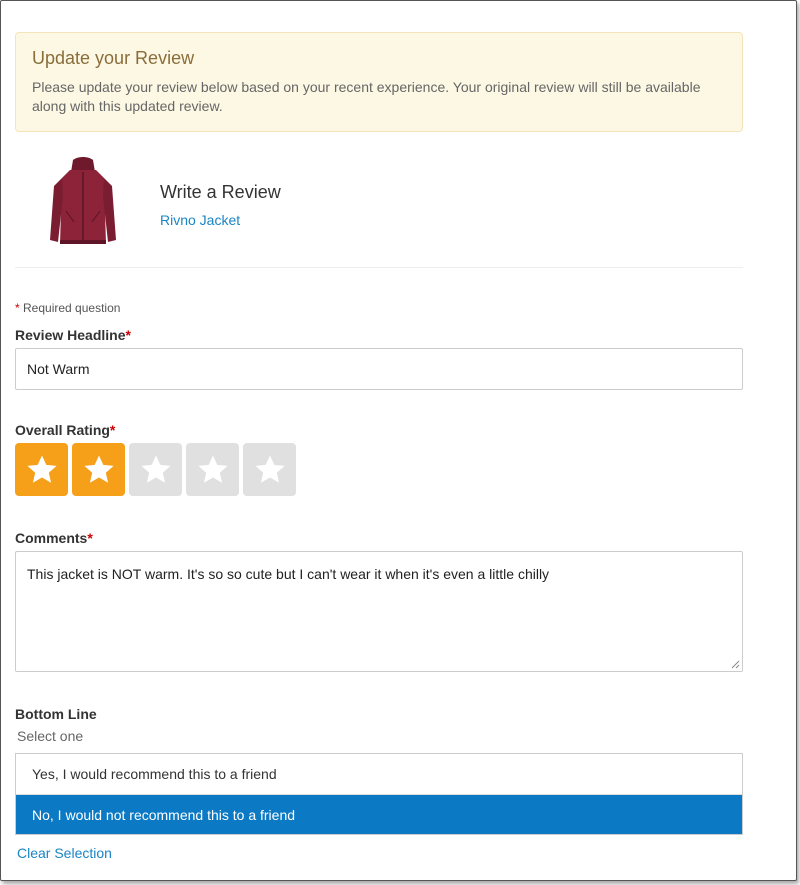 This screenshot has width=800, height=885. I want to click on select-one-hint: Select one, so click(50, 736).